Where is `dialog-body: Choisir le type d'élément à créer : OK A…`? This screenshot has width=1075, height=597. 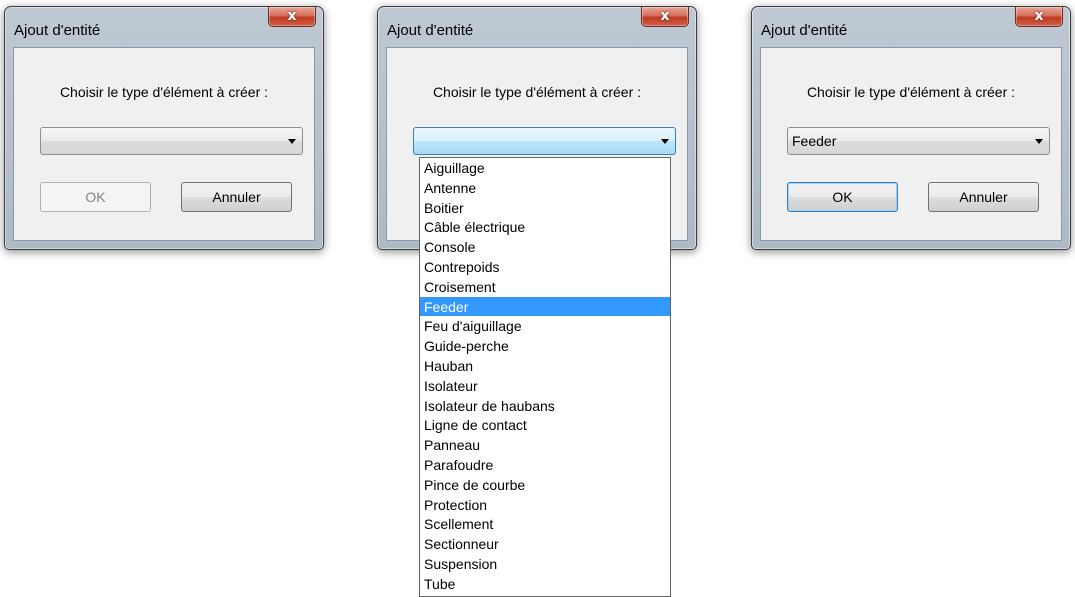 dialog-body: Choisir le type d'élément à créer : OK A… is located at coordinates (164, 144).